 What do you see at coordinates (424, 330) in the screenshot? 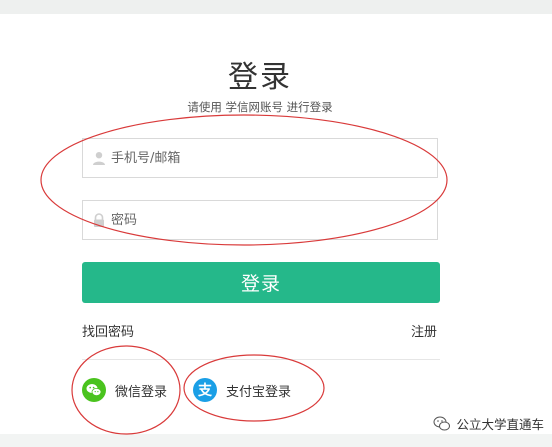
I see `register-link: 注册` at bounding box center [424, 330].